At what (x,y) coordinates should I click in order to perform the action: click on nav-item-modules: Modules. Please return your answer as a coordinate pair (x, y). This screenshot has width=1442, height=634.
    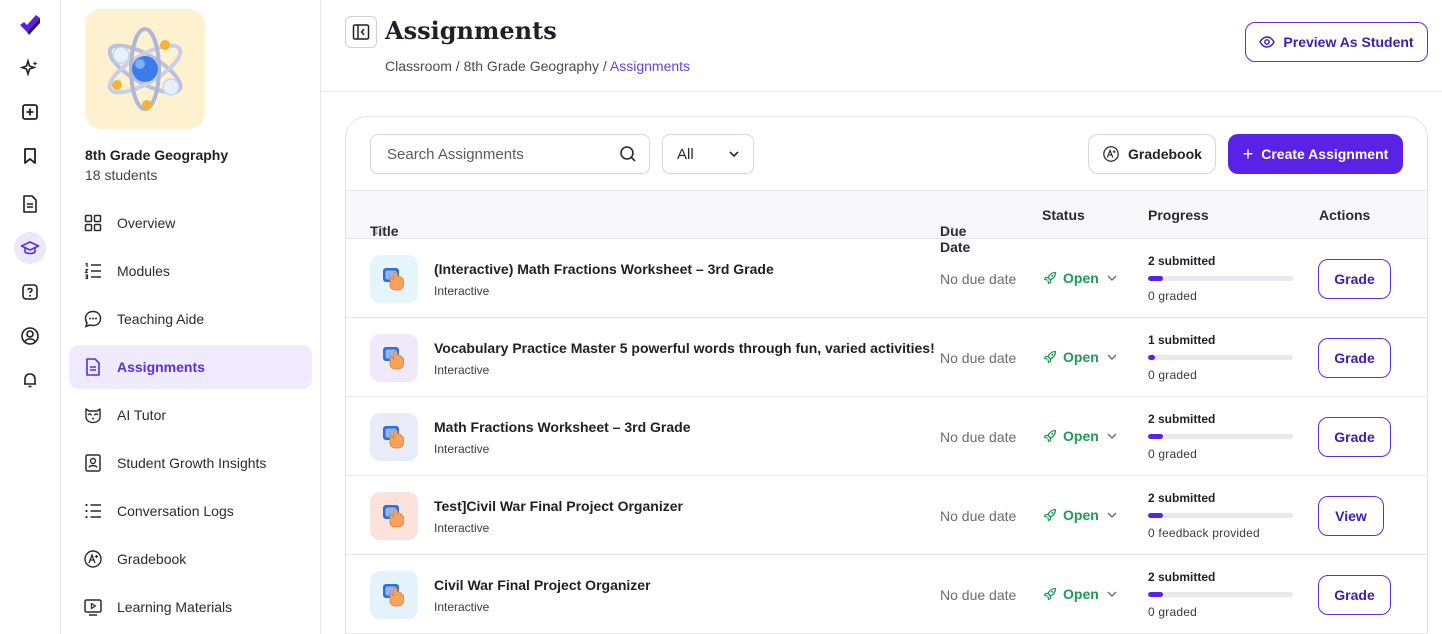
    Looking at the image, I should click on (190, 271).